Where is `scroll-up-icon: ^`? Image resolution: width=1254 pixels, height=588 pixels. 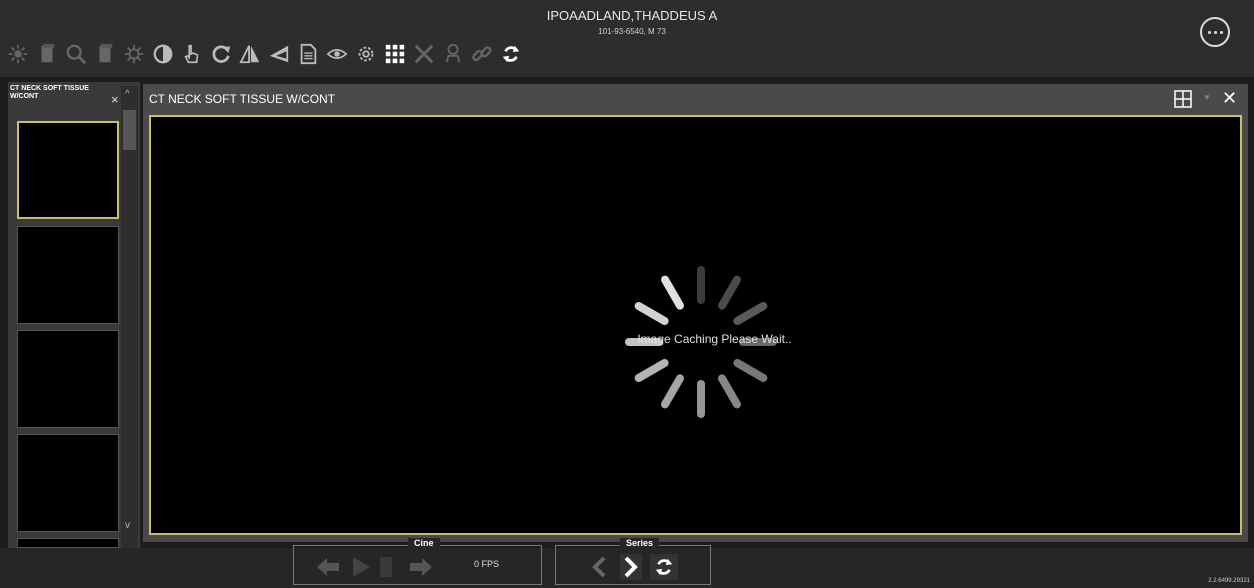
scroll-up-icon: ^ is located at coordinates (127, 94).